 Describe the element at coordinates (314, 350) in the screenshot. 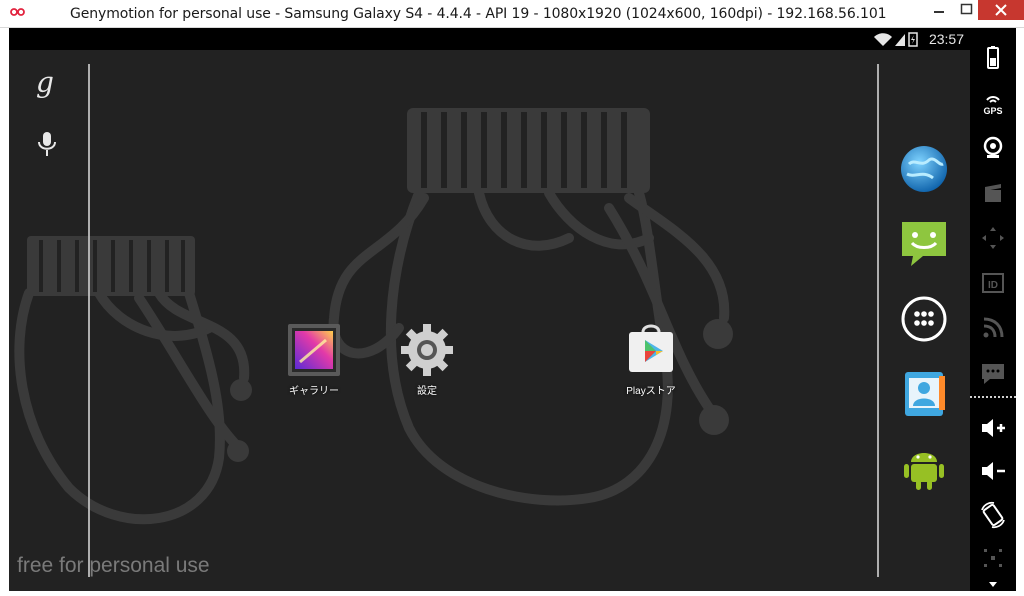

I see `gallery-icon` at that location.